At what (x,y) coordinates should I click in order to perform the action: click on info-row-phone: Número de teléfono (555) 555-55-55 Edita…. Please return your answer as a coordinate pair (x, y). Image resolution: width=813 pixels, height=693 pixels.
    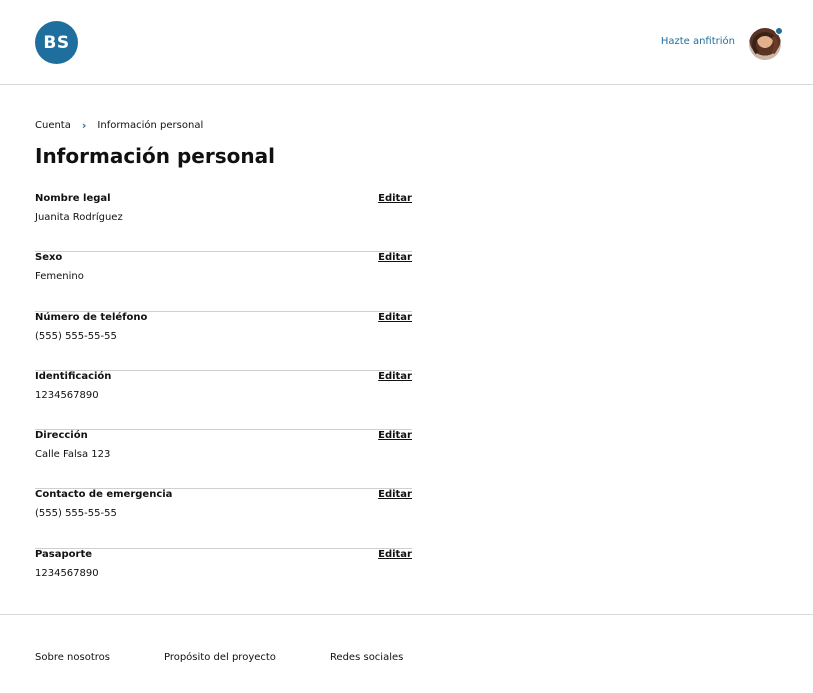
    Looking at the image, I should click on (223, 341).